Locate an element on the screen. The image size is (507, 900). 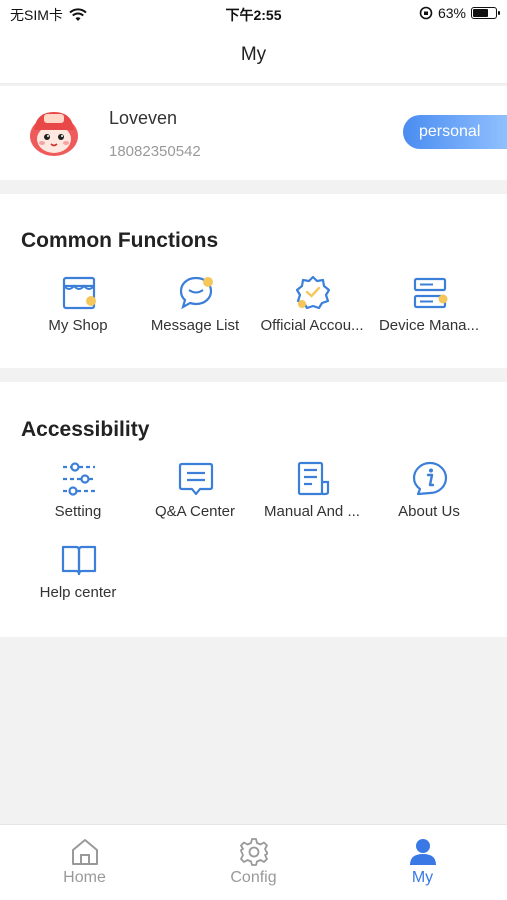
item-label: Message List is located at coordinates (195, 325).